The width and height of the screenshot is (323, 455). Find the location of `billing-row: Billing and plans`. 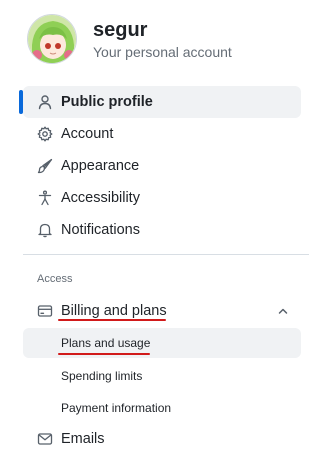

billing-row: Billing and plans is located at coordinates (162, 311).